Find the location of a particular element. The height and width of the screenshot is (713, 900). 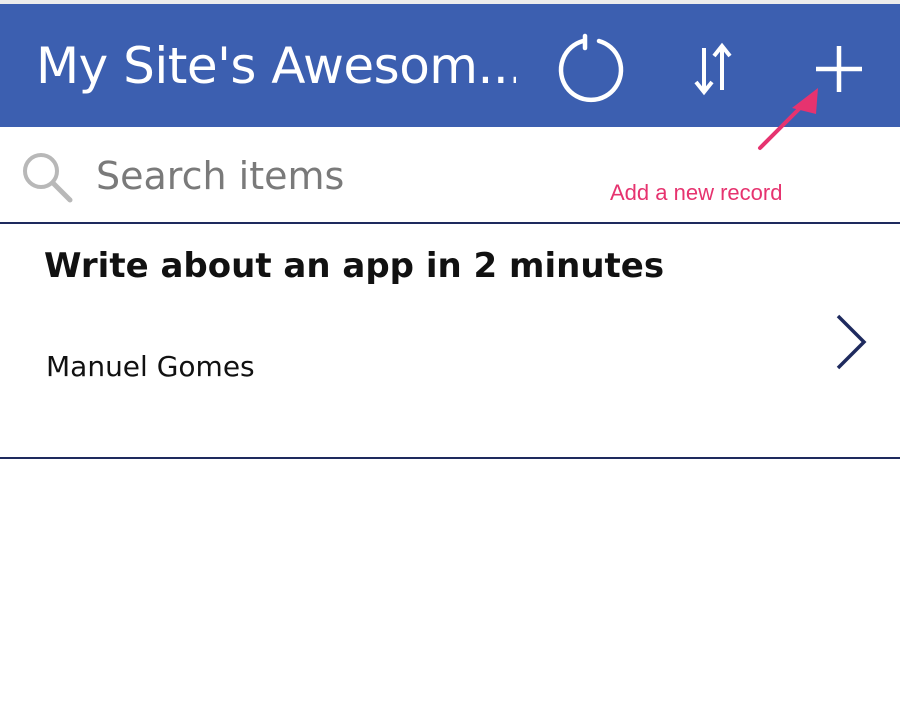

refresh-icon is located at coordinates (591, 68).